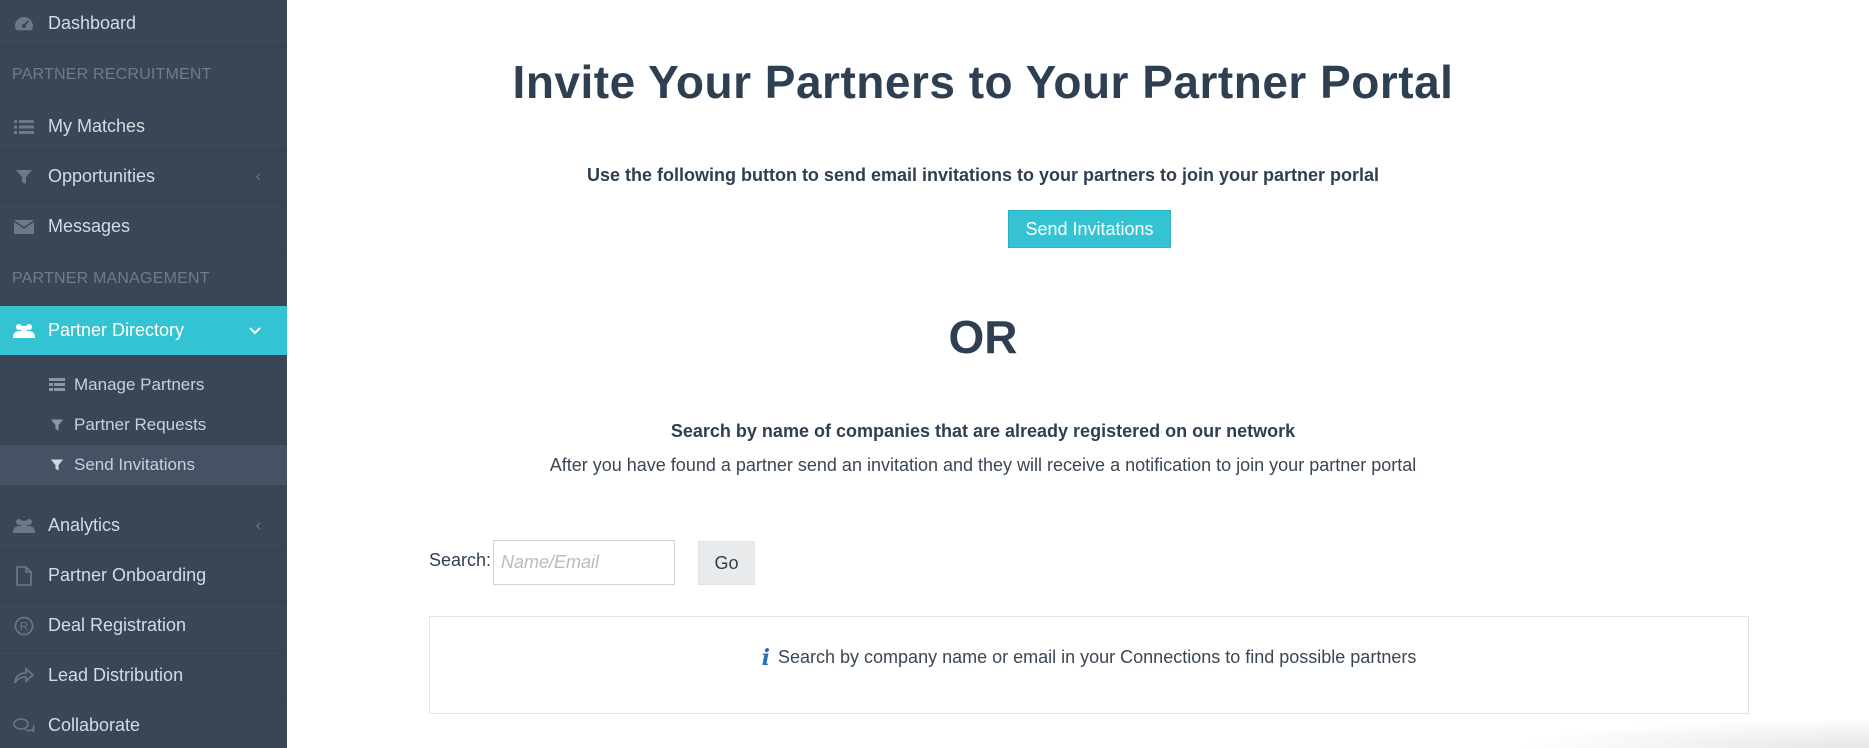 The image size is (1869, 748). What do you see at coordinates (460, 560) in the screenshot?
I see `search-label: Search:` at bounding box center [460, 560].